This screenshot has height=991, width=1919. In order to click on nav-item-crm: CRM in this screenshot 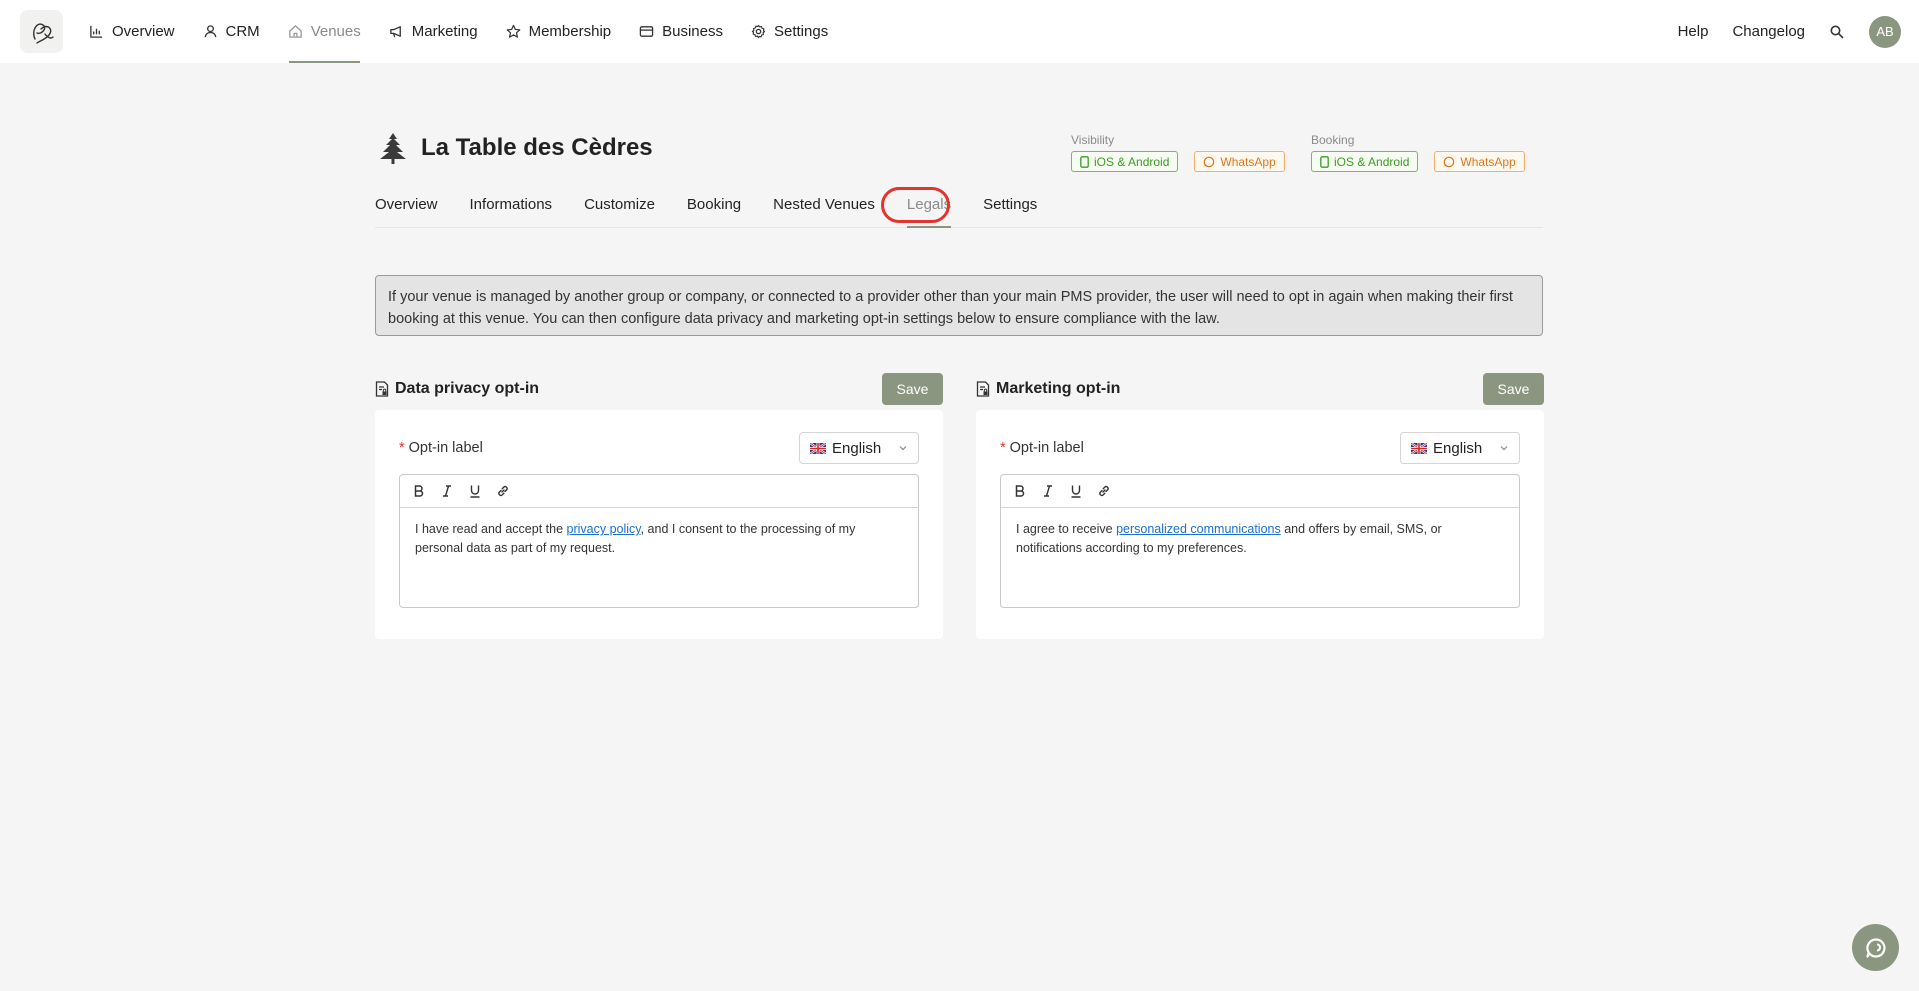, I will do `click(231, 31)`.